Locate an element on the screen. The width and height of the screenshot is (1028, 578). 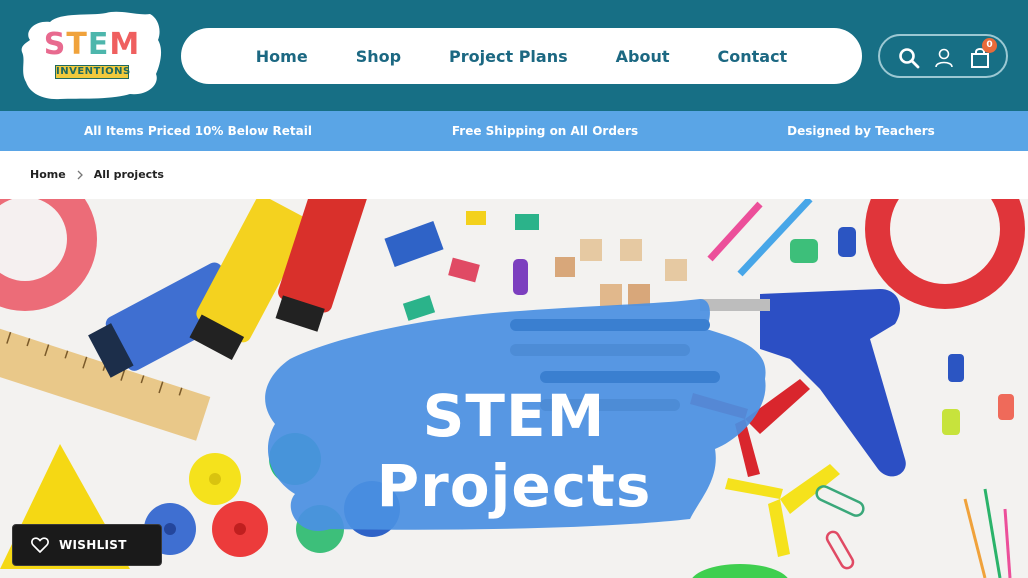
wishlist-button: WISHLIST is located at coordinates (87, 545).